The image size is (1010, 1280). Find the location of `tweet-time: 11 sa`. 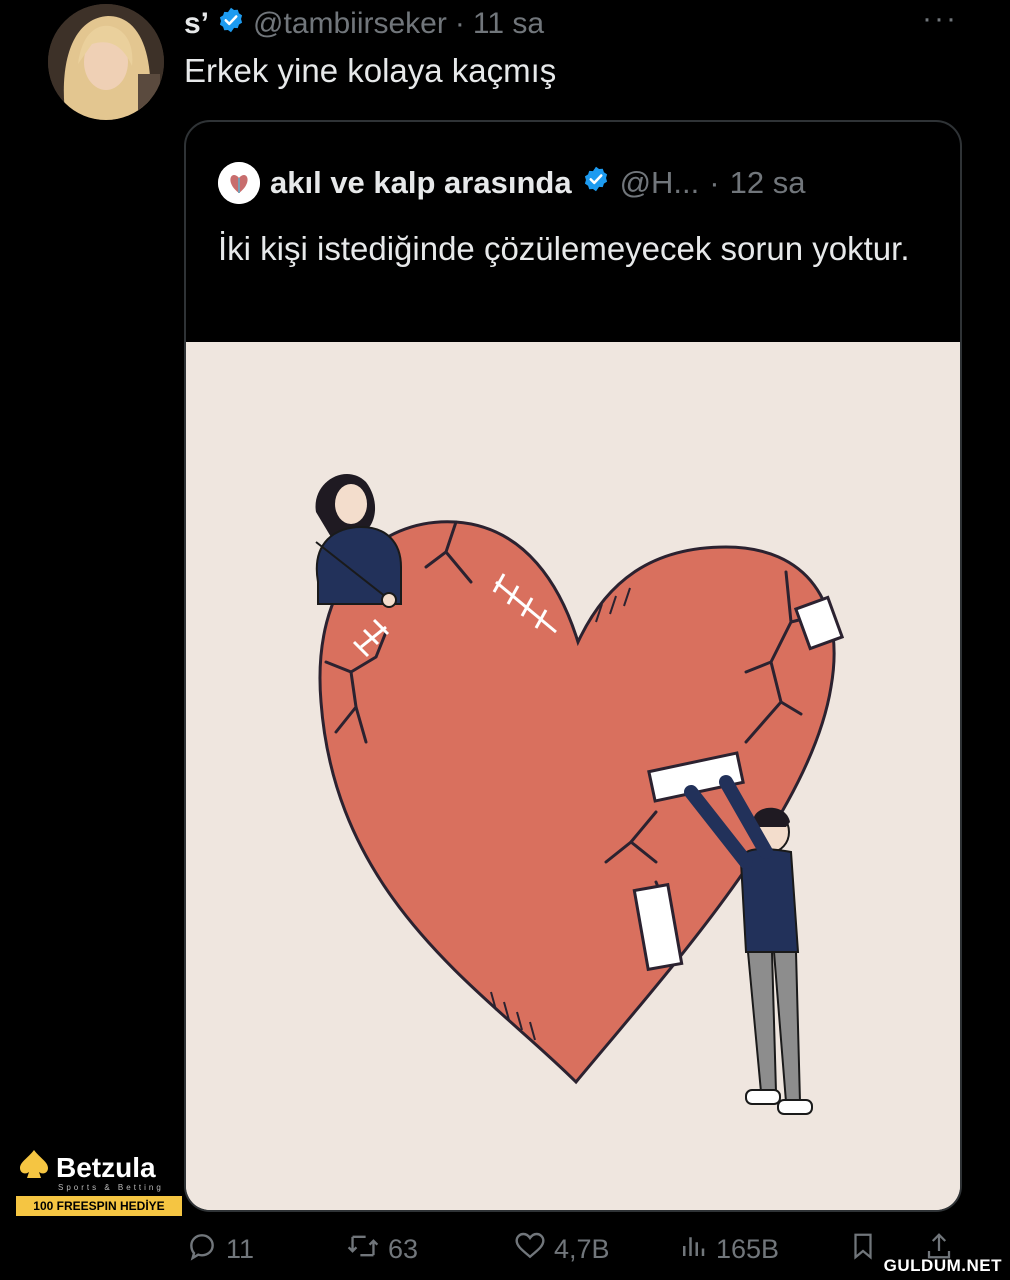

tweet-time: 11 sa is located at coordinates (508, 24).